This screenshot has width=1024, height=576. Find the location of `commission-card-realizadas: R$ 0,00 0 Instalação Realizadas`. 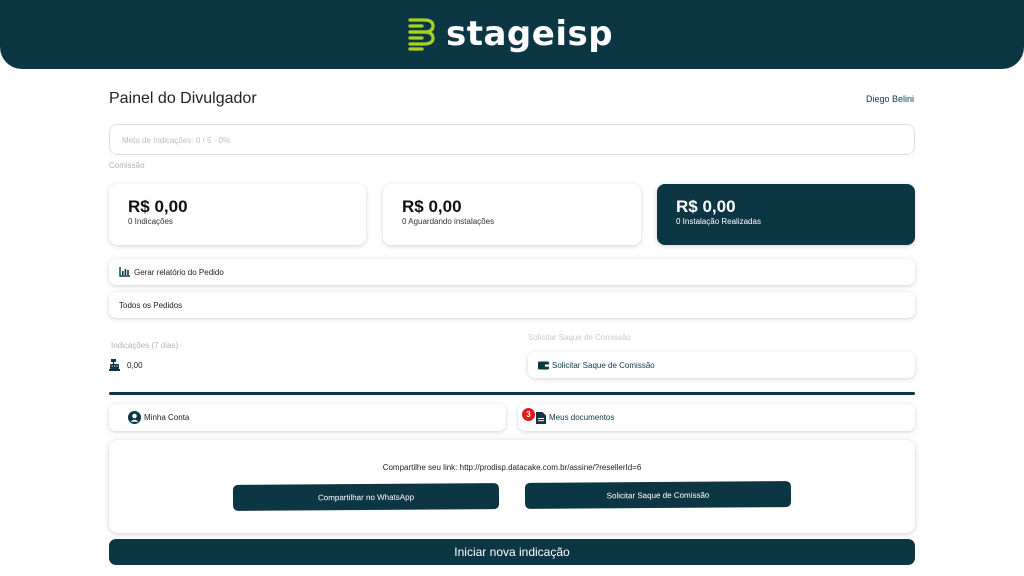

commission-card-realizadas: R$ 0,00 0 Instalação Realizadas is located at coordinates (786, 214).